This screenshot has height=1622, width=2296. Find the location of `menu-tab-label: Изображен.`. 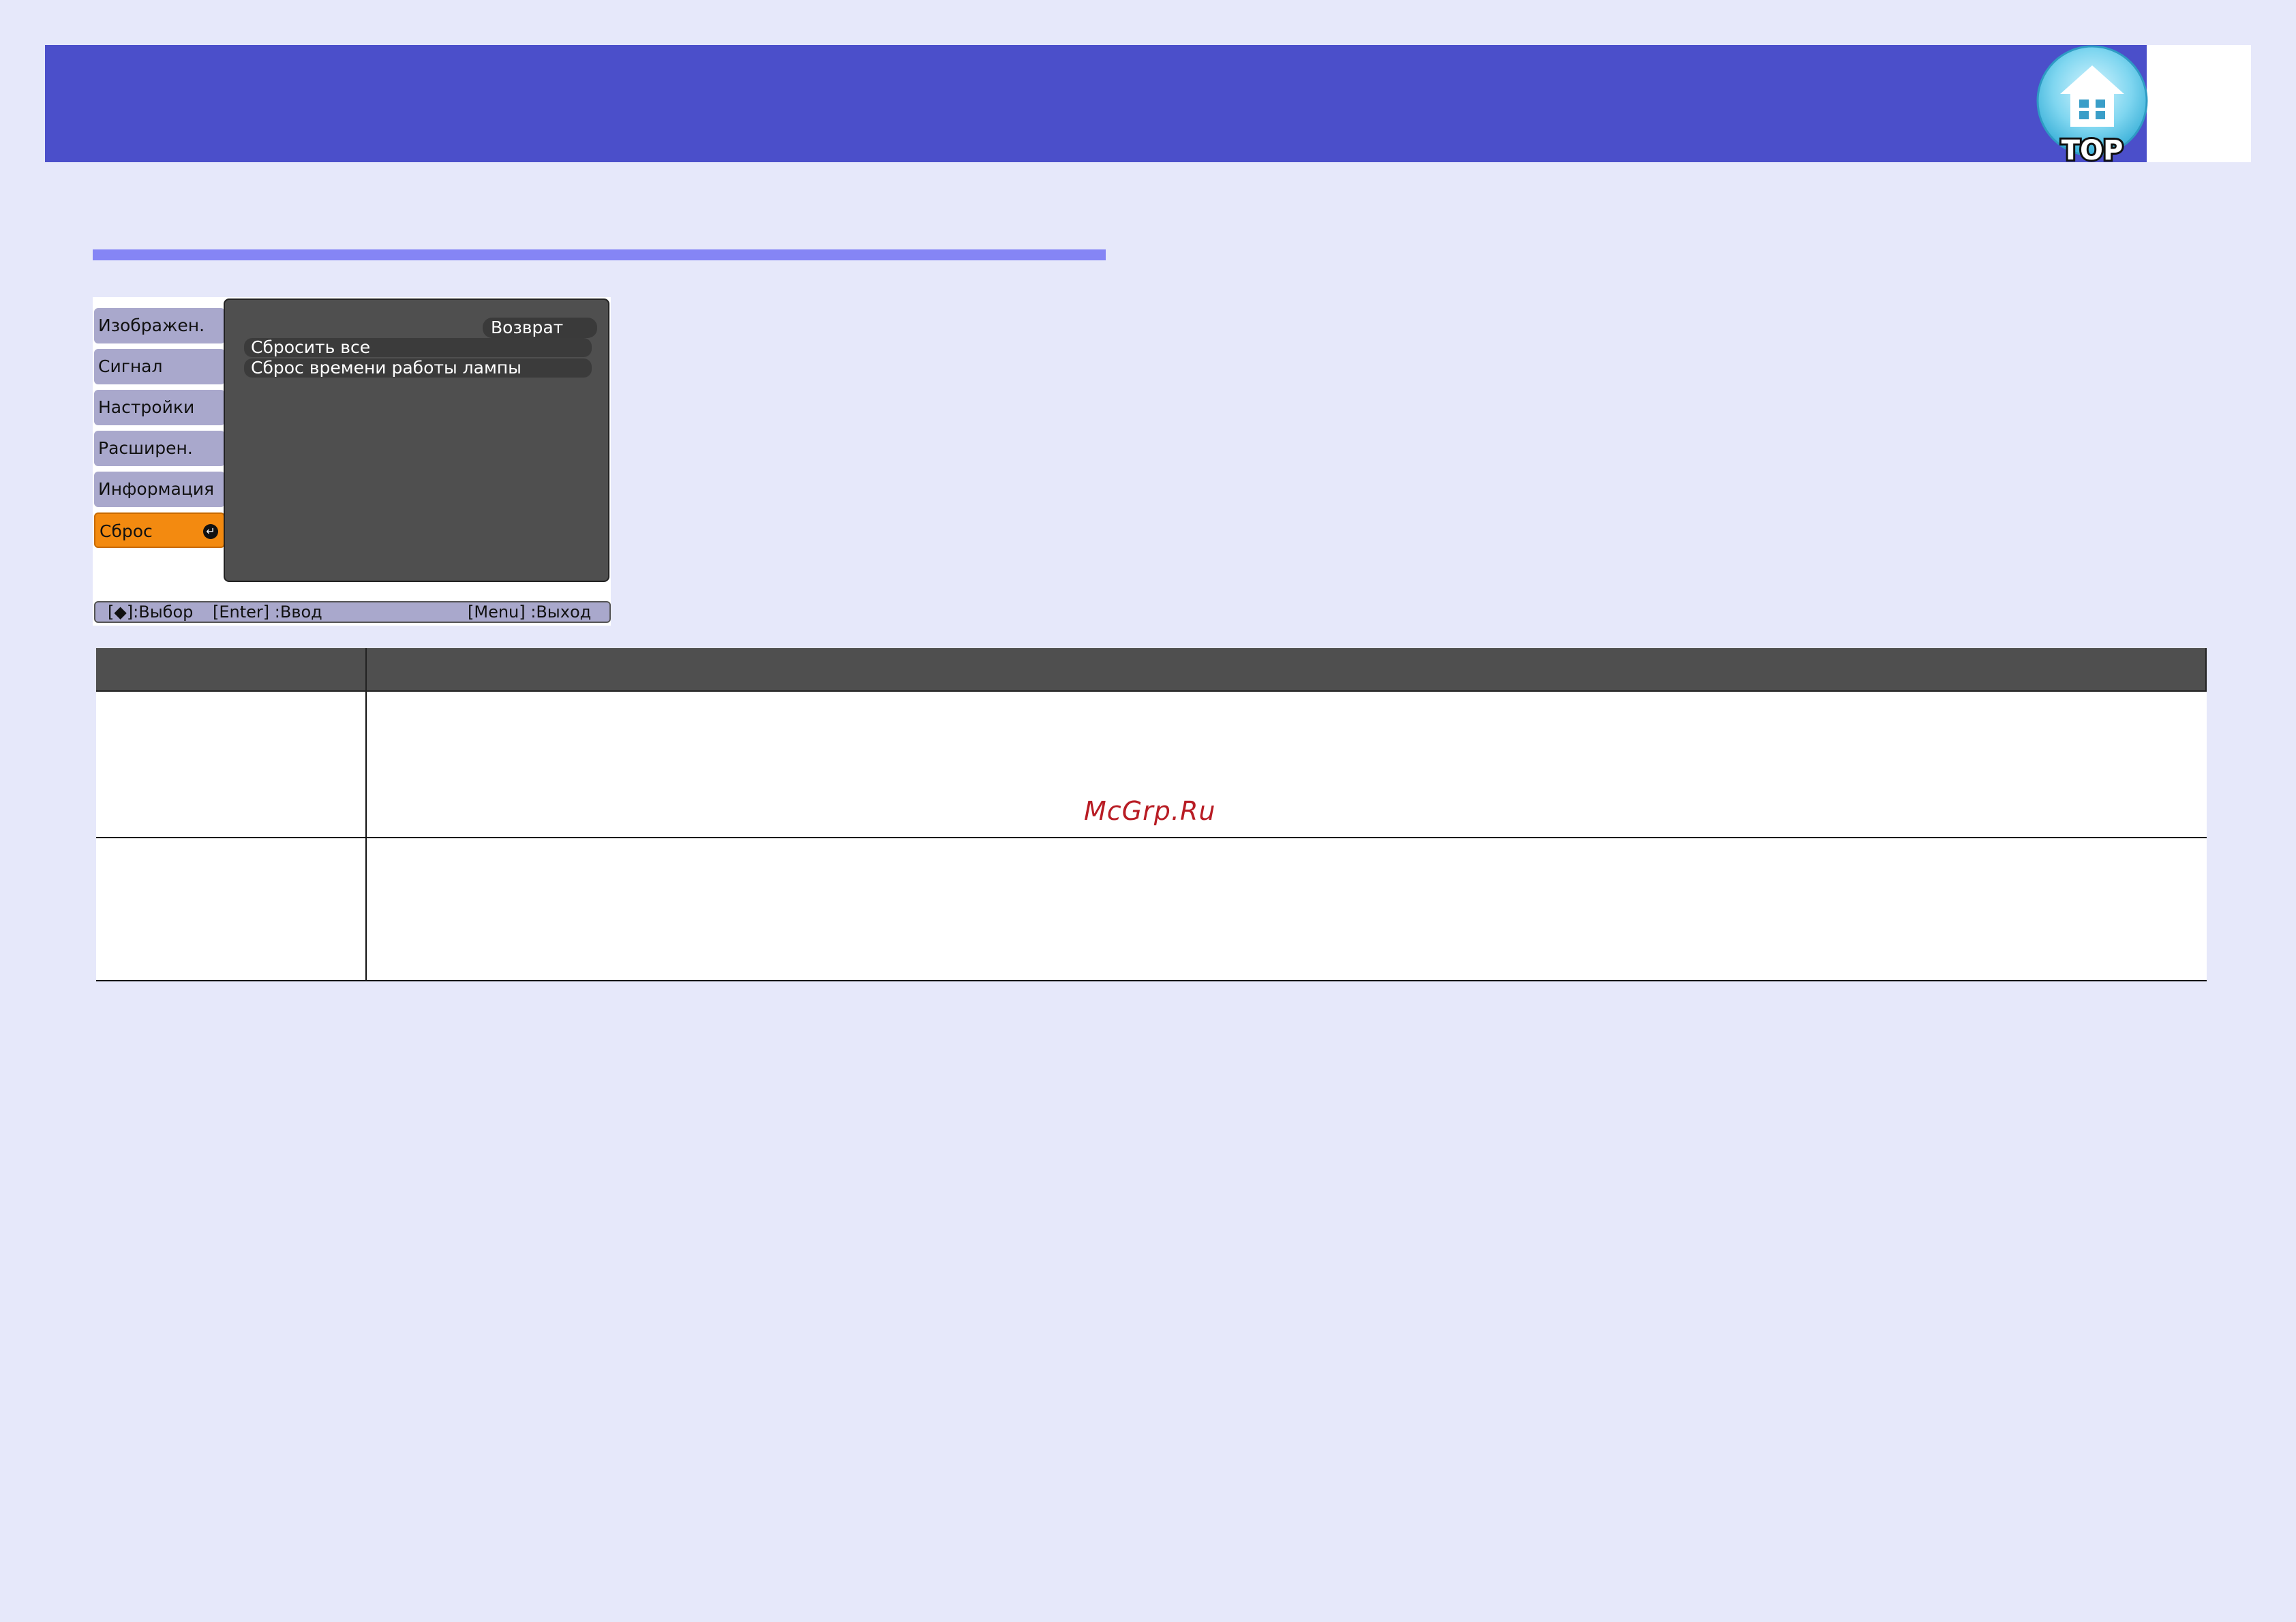

menu-tab-label: Изображен. is located at coordinates (151, 325).